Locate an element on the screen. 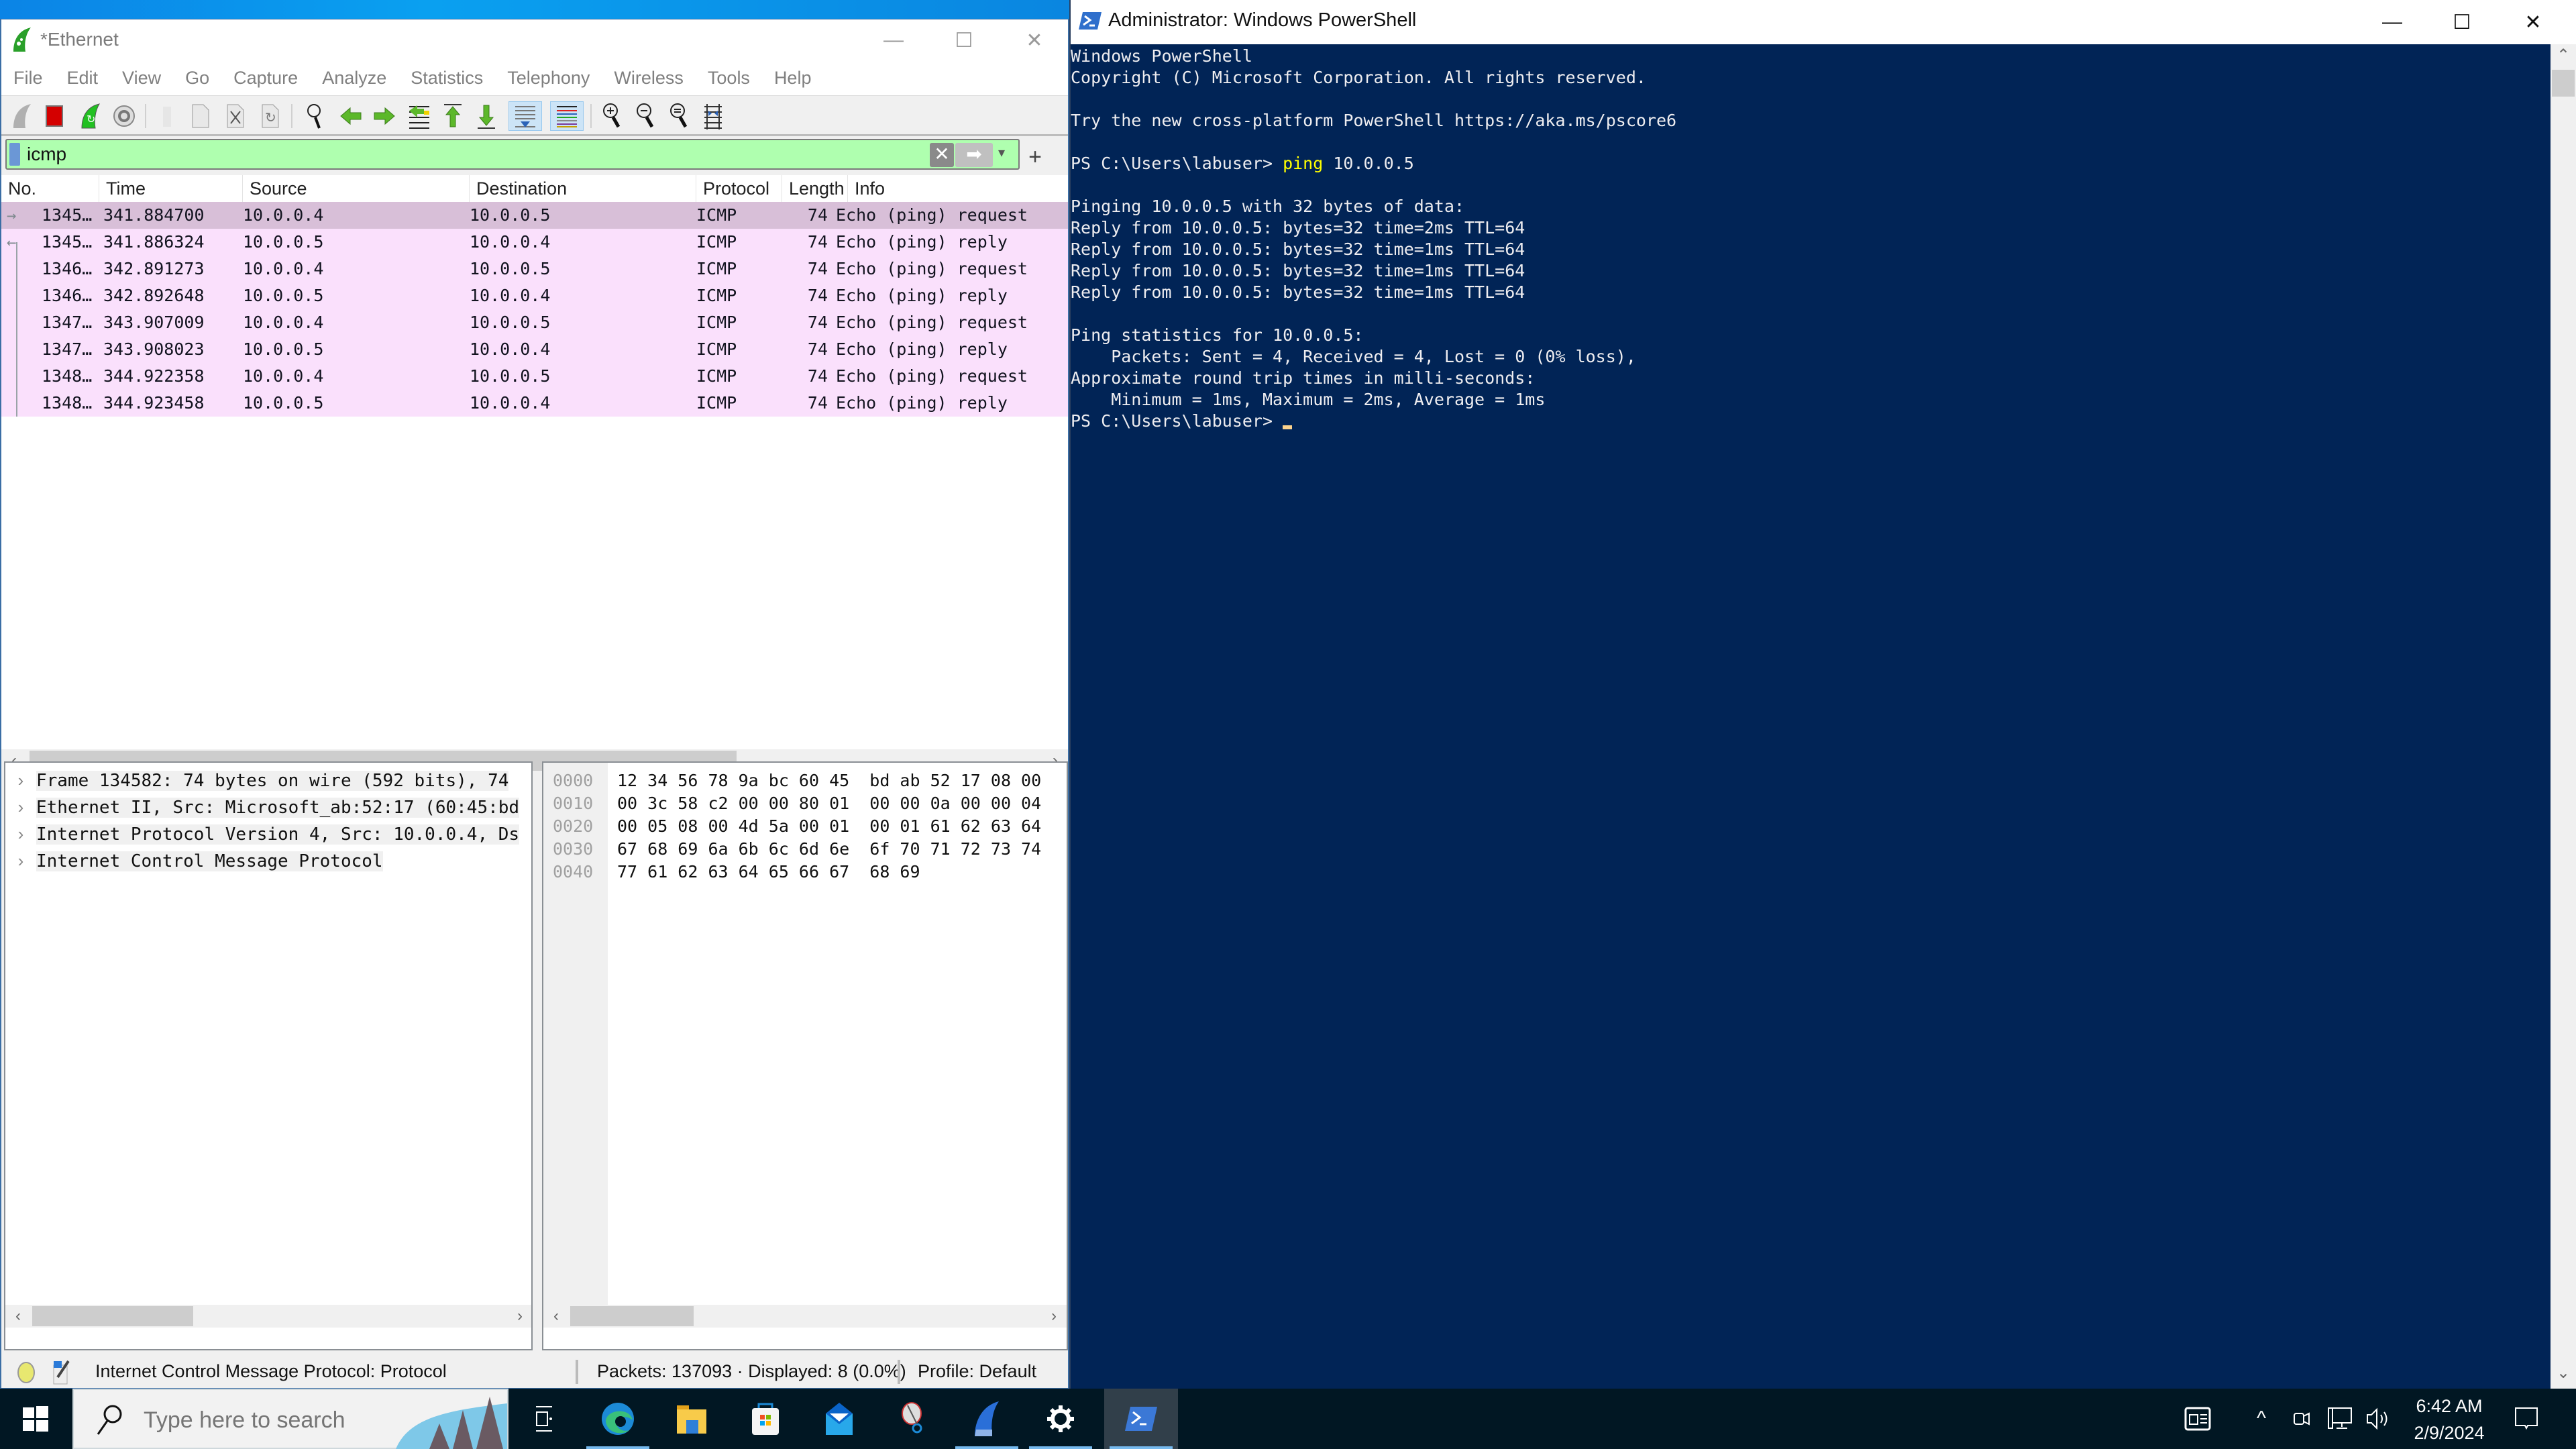 The image size is (2576, 1449). first-packet-icon is located at coordinates (453, 116).